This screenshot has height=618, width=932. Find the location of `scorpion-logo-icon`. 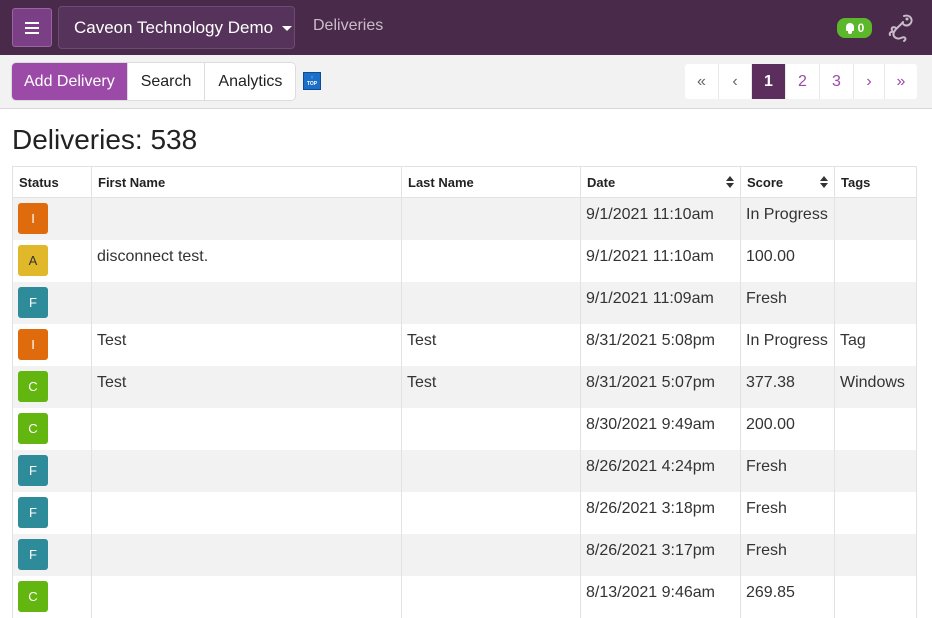

scorpion-logo-icon is located at coordinates (901, 28).